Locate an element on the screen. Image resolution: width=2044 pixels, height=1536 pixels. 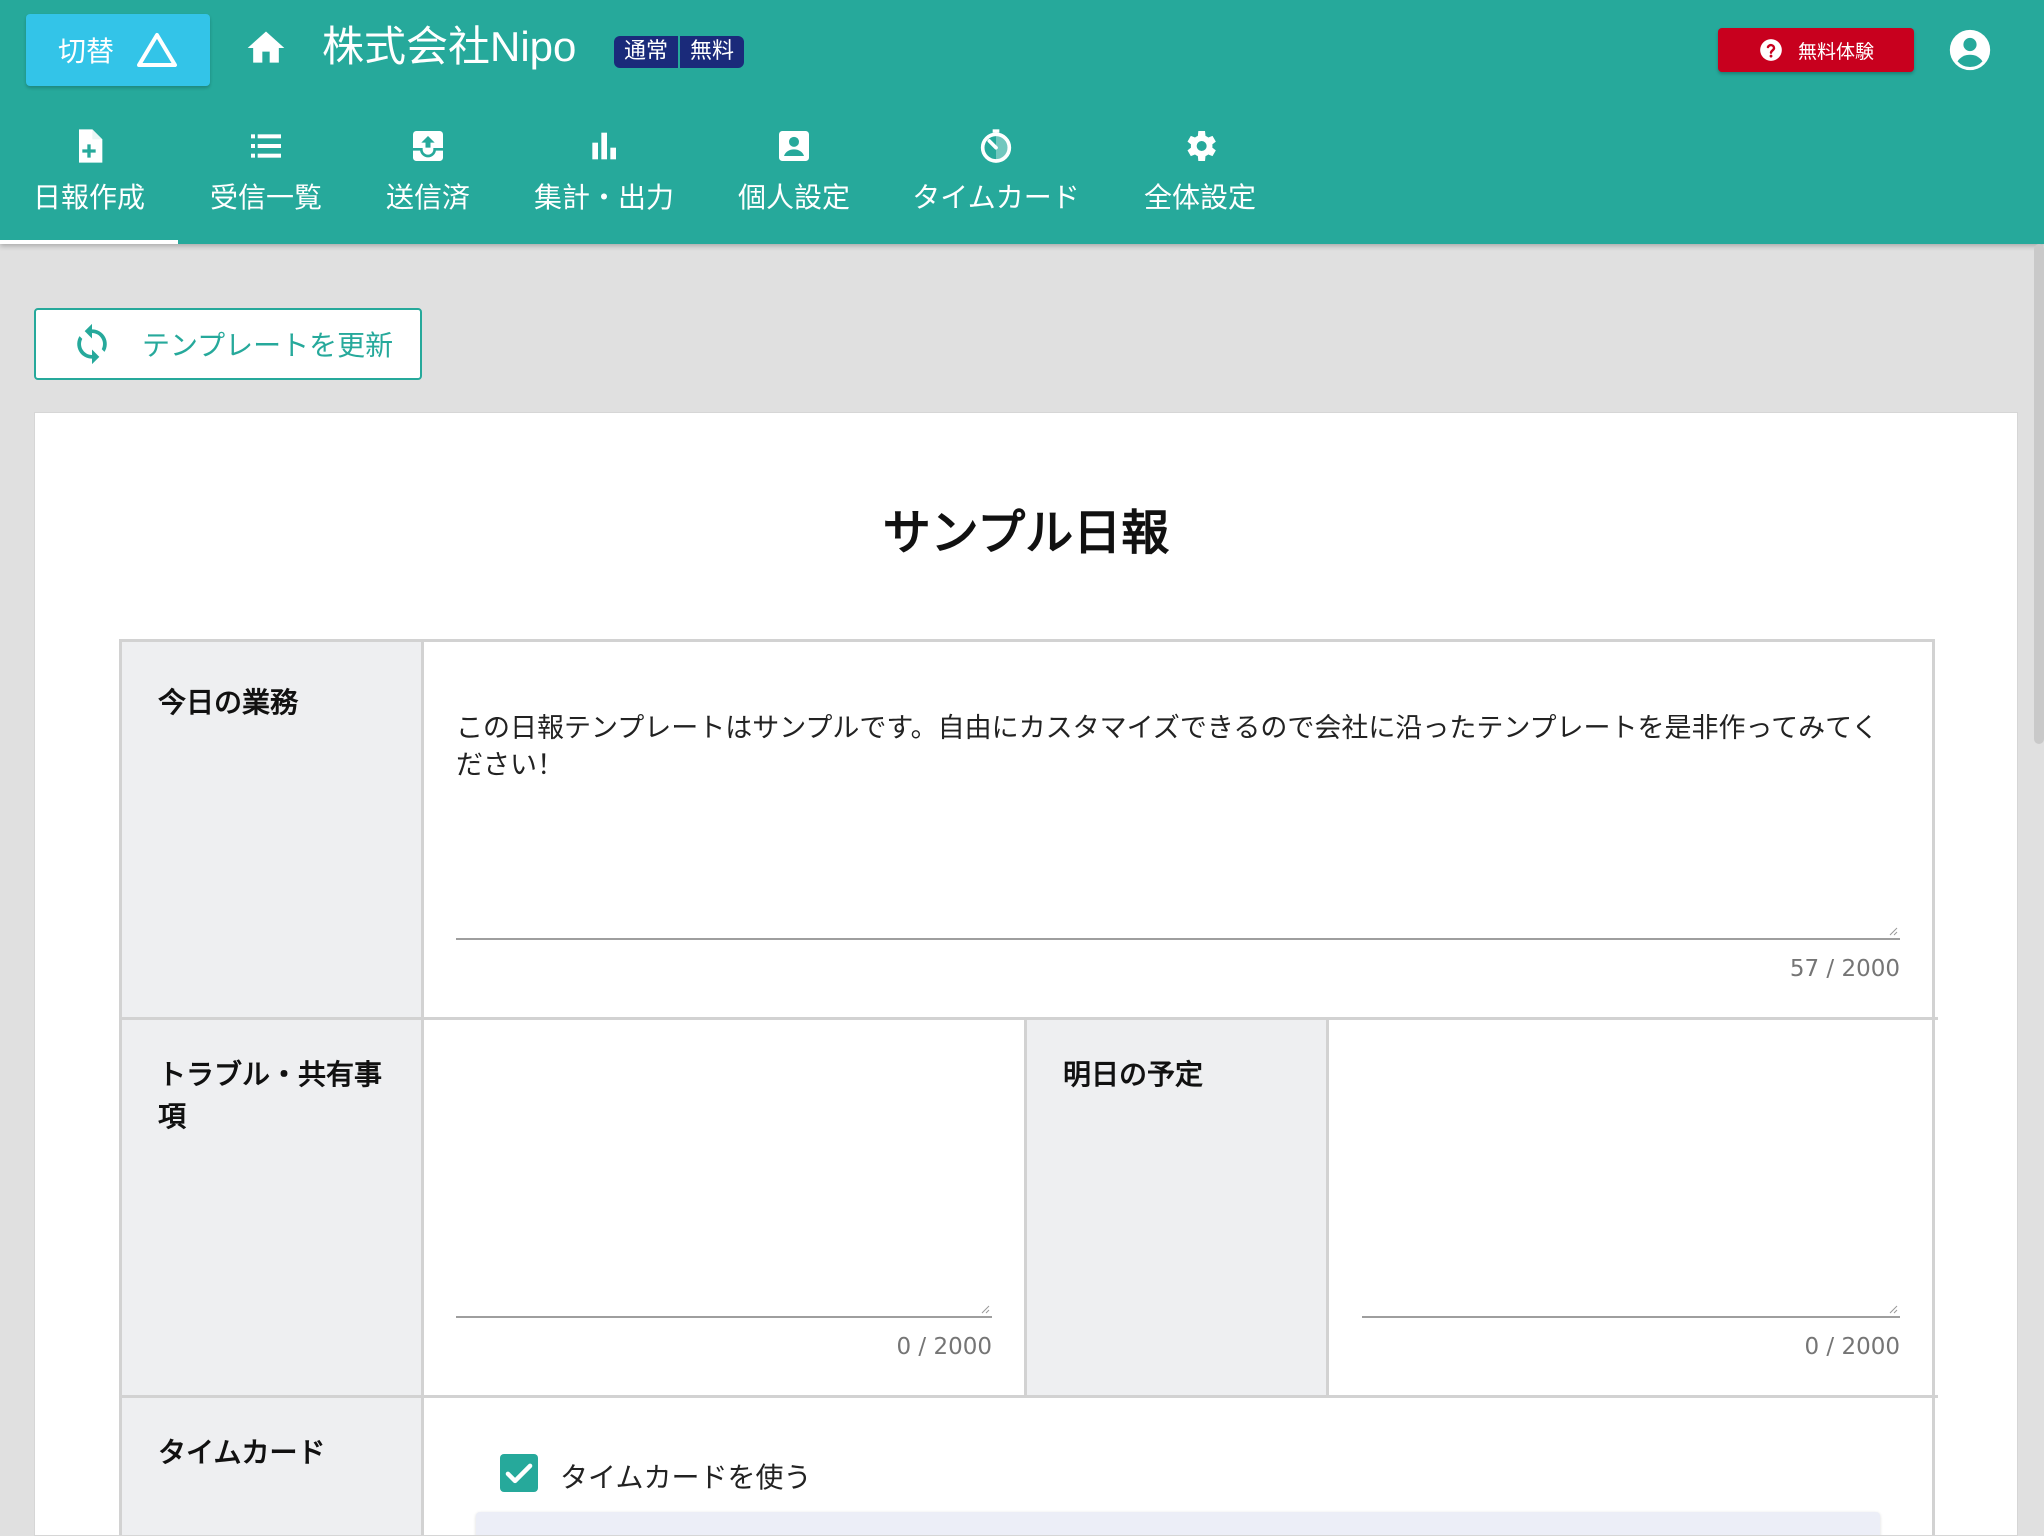
free-trial-label: 無料体験 is located at coordinates (1835, 51).